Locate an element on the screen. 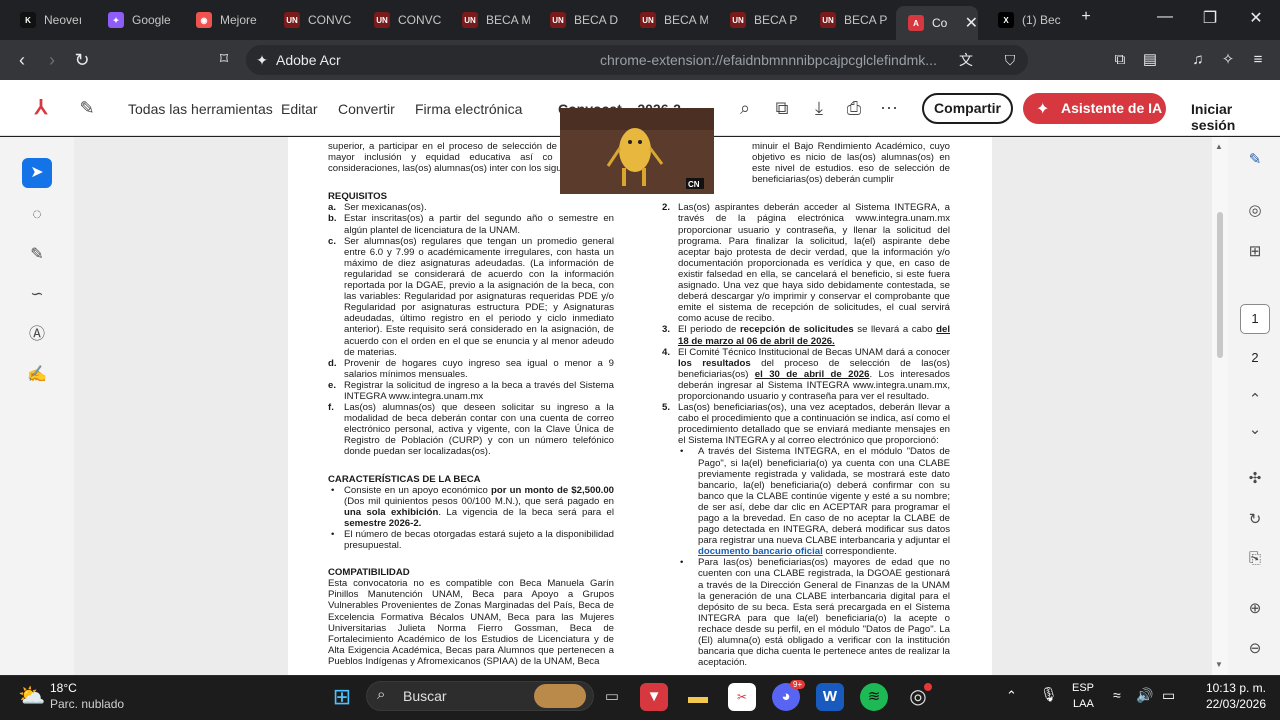 Image resolution: width=1280 pixels, height=720 pixels. video-overlay: CN is located at coordinates (637, 151).